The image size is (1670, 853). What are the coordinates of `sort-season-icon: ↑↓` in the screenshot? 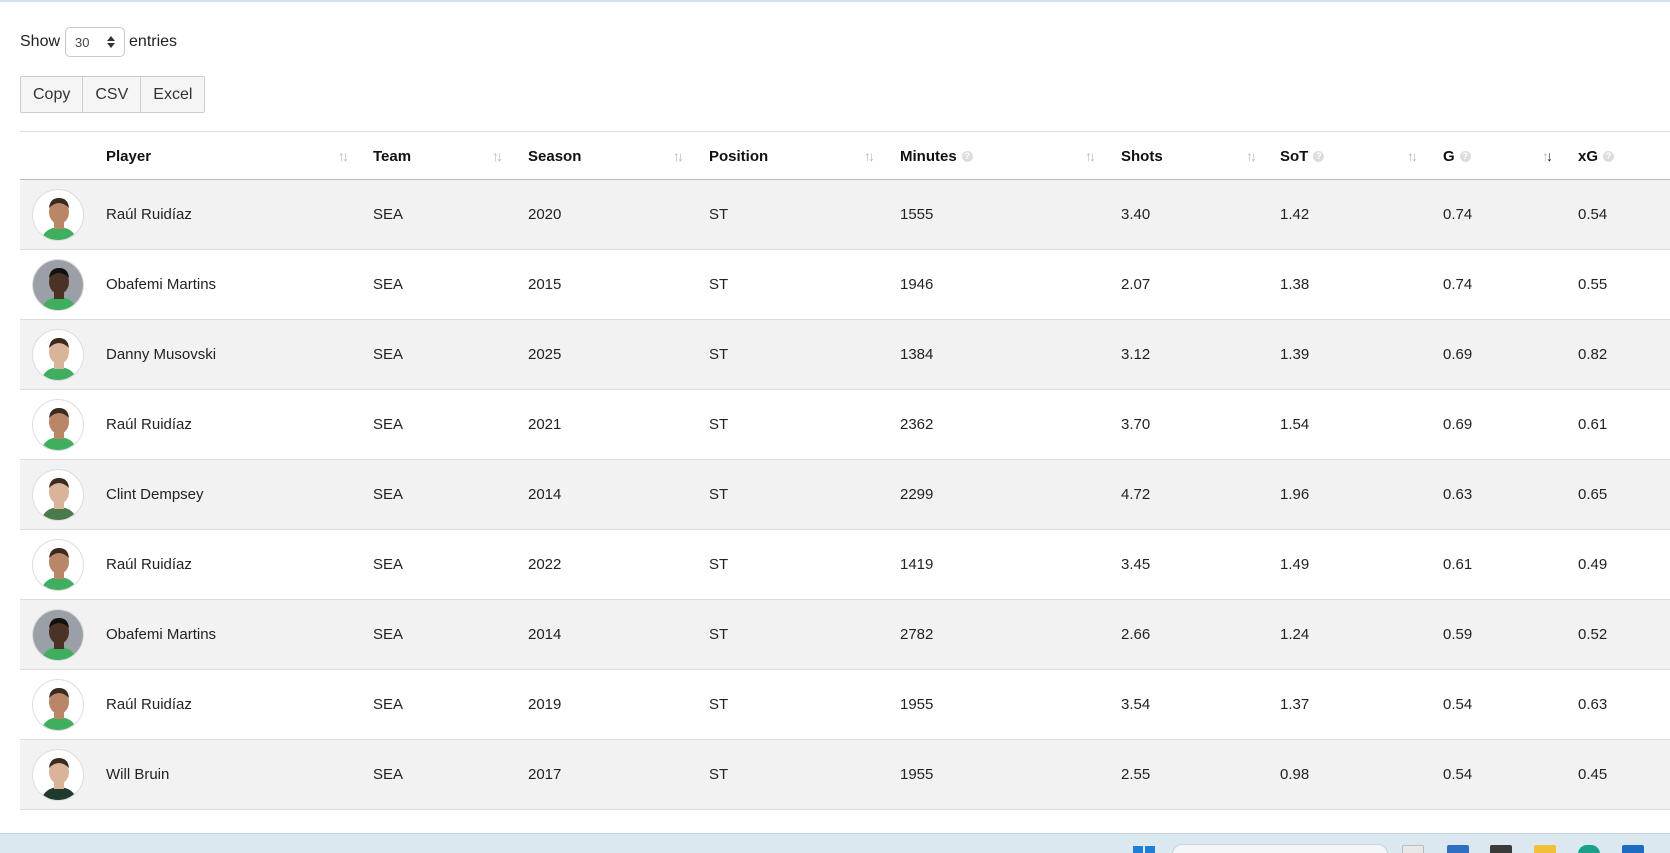 It's located at (678, 156).